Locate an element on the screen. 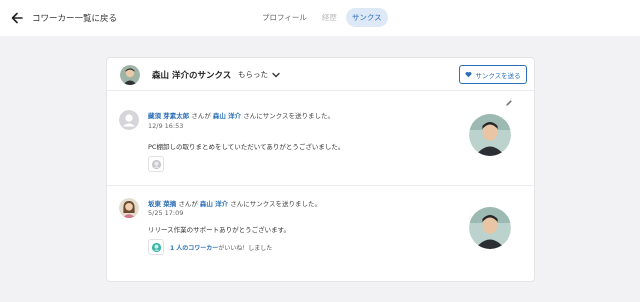  send-thanks-button: サンクスを送る is located at coordinates (493, 74).